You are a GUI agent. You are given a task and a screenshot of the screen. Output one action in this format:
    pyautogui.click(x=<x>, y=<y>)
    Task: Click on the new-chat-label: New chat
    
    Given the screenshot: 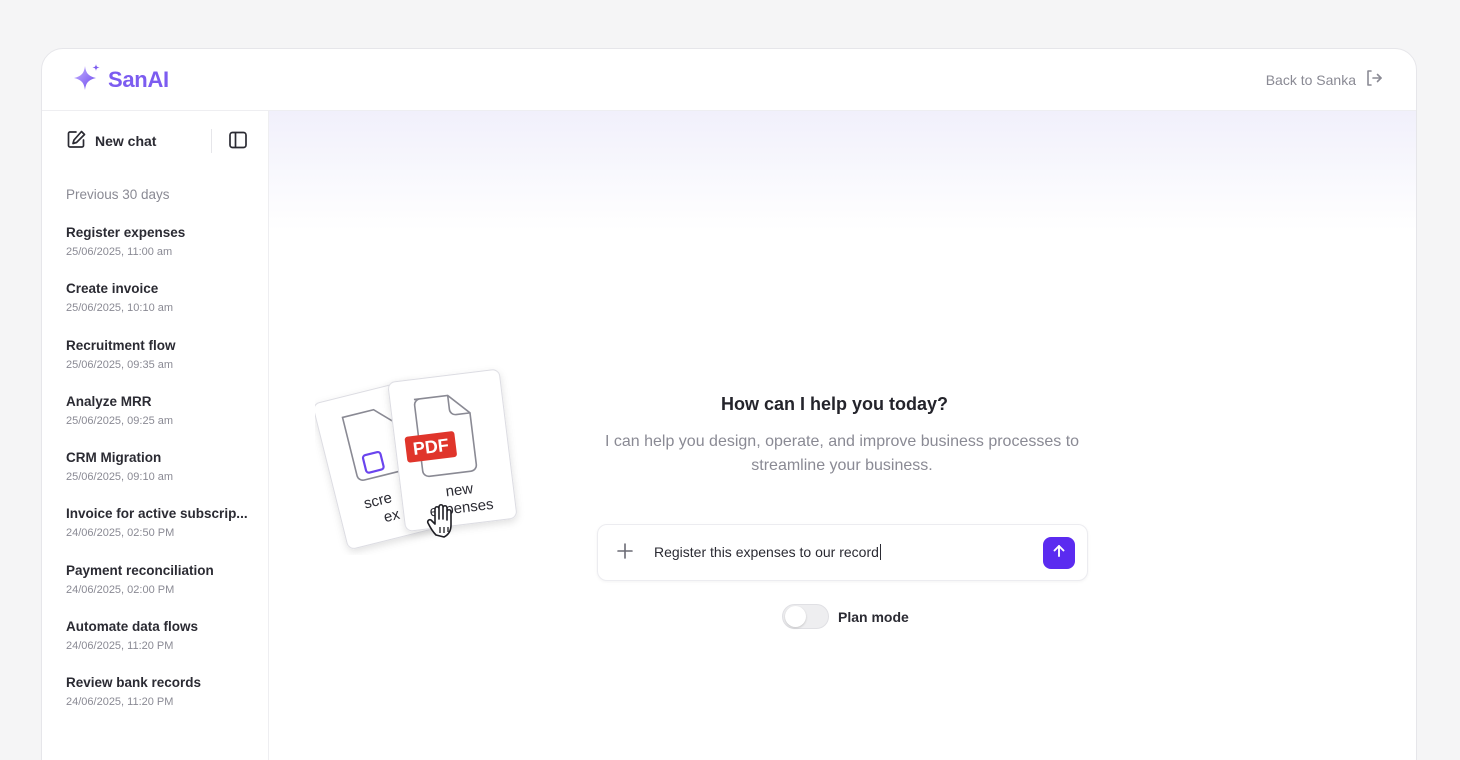 What is the action you would take?
    pyautogui.click(x=126, y=140)
    